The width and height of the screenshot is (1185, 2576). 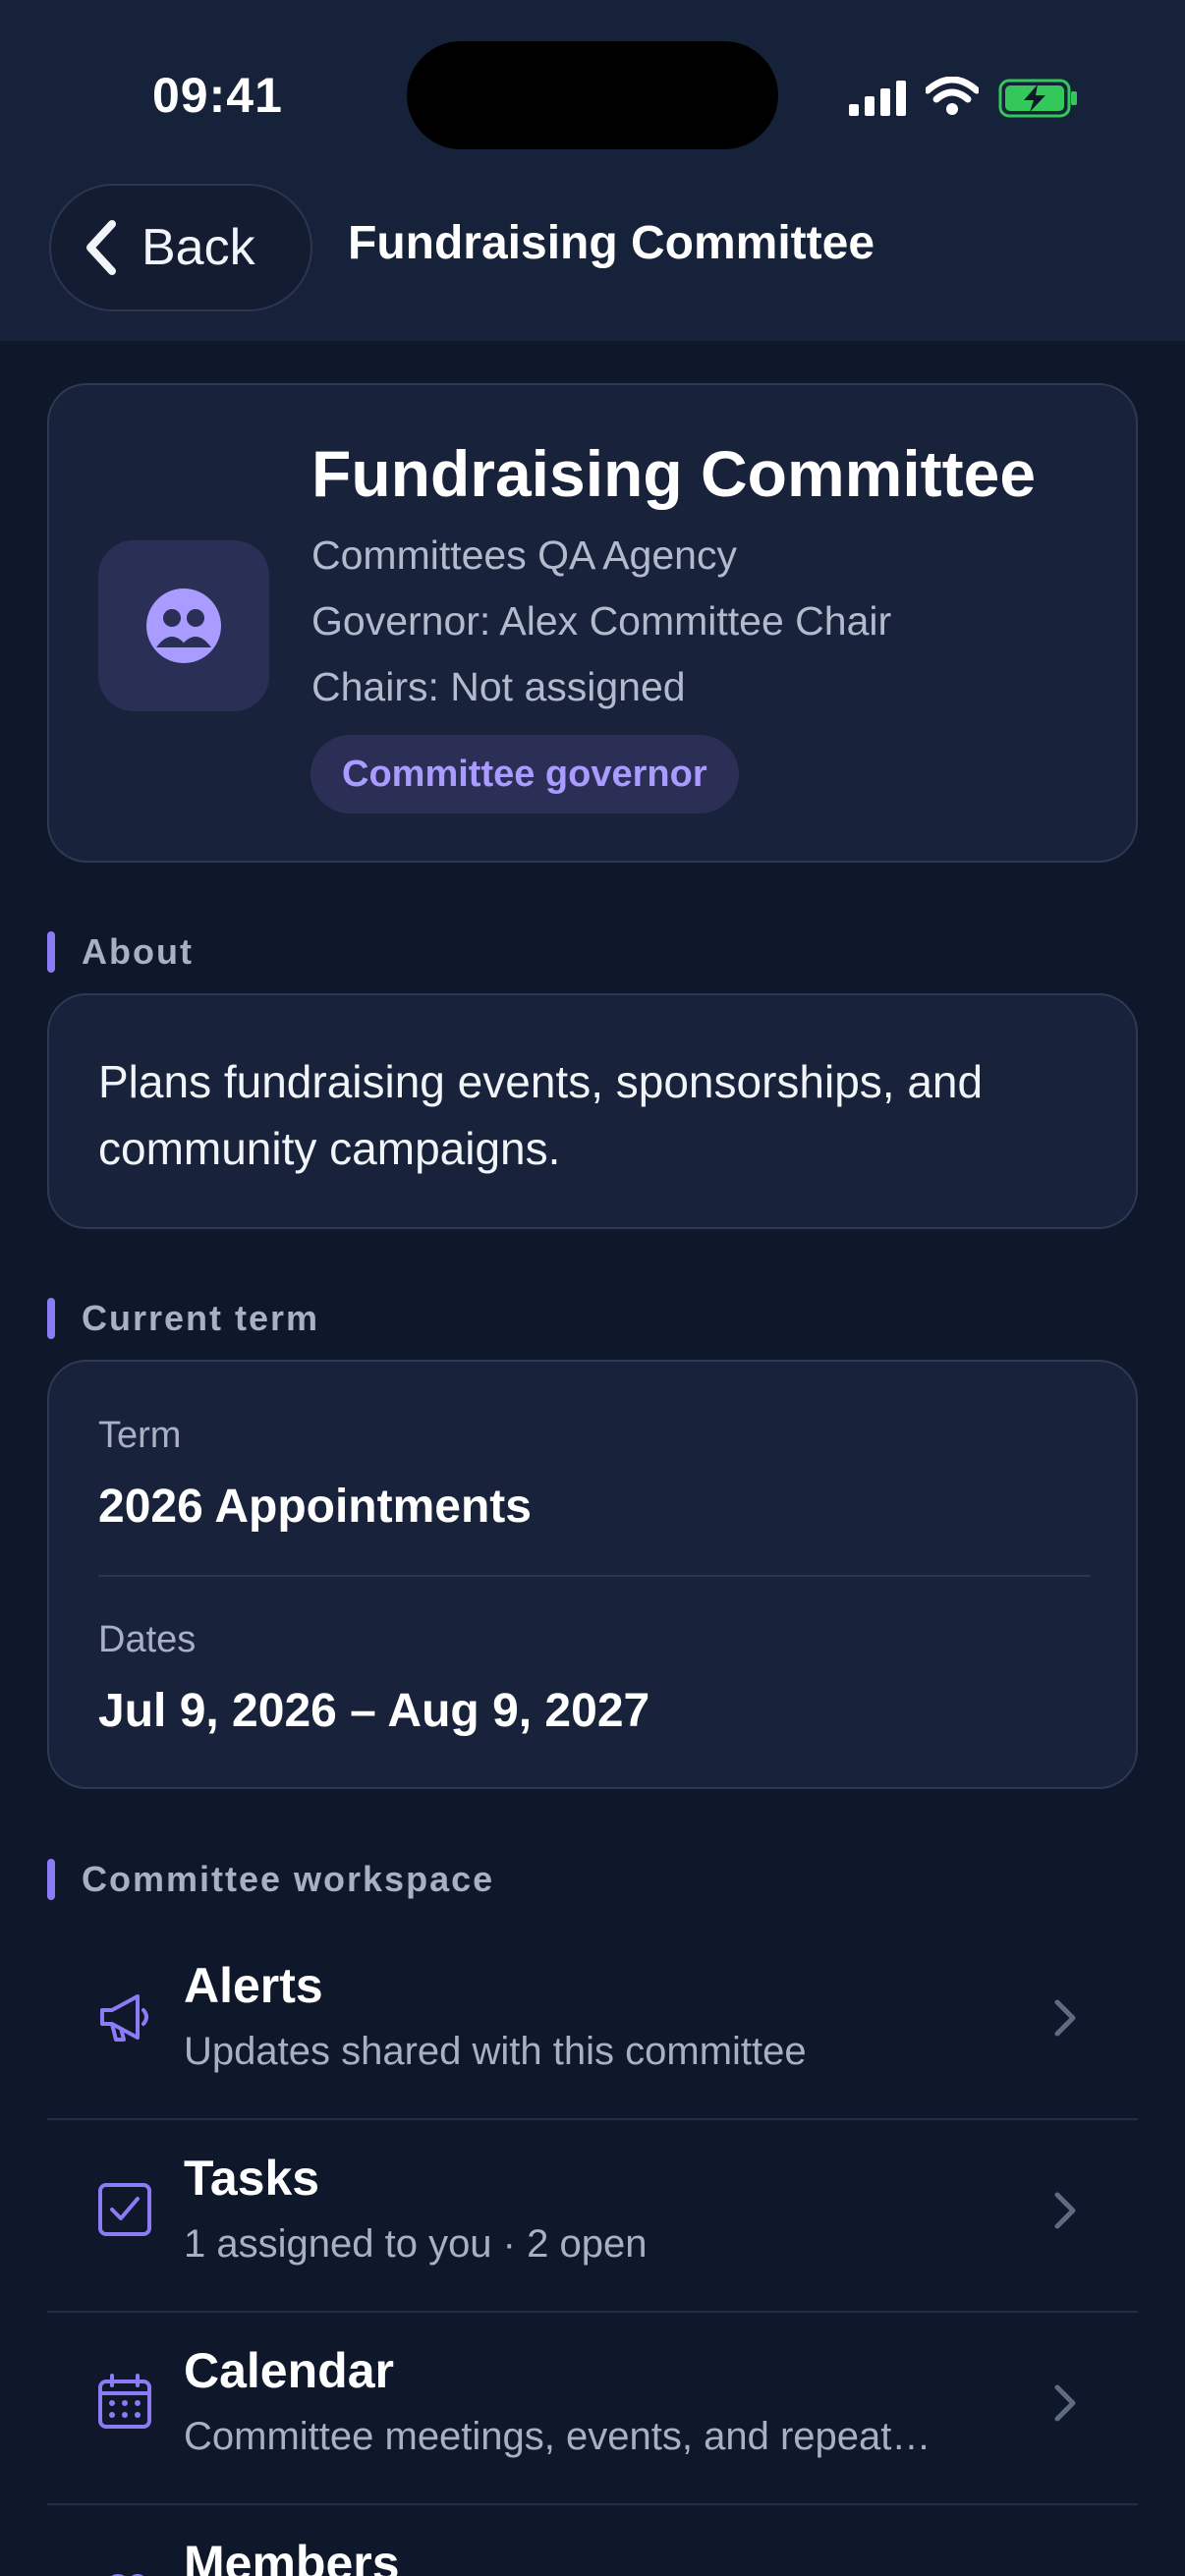 What do you see at coordinates (315, 1507) in the screenshot?
I see `term-value: 2026 Appointments` at bounding box center [315, 1507].